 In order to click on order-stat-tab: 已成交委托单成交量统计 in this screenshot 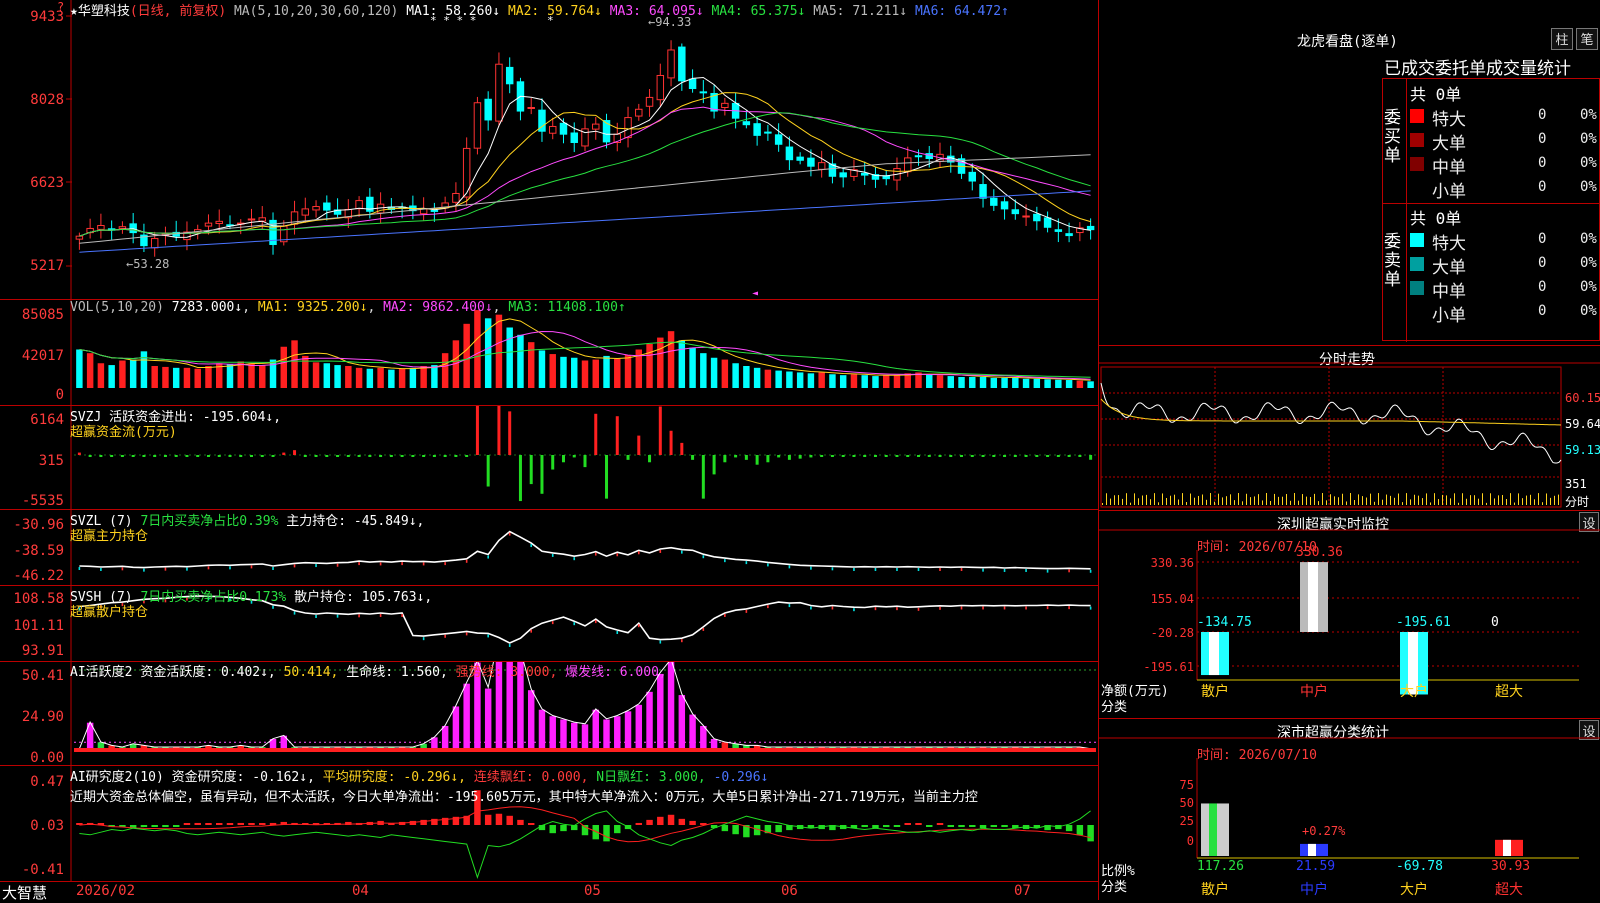, I will do `click(1477, 66)`.